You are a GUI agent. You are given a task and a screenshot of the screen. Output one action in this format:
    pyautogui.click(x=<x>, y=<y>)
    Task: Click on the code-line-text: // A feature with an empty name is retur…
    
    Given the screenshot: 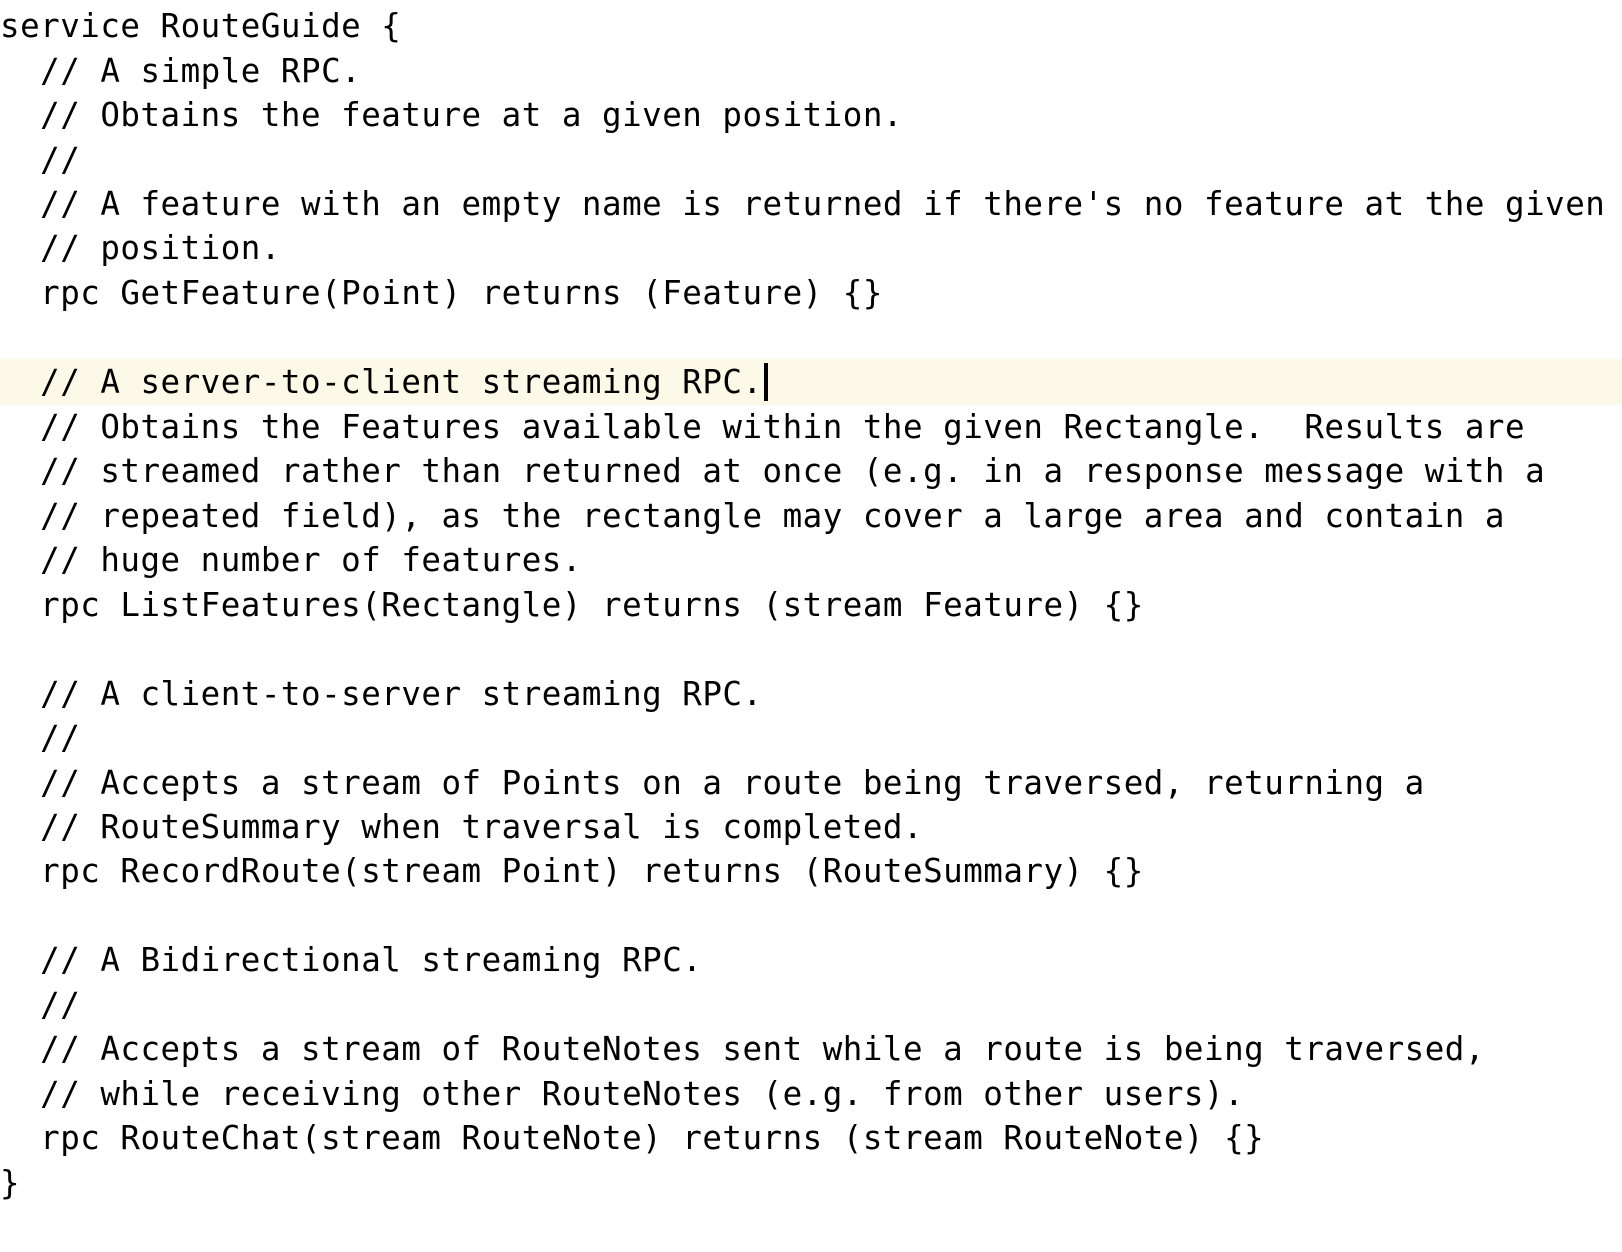 What is the action you would take?
    pyautogui.click(x=803, y=204)
    